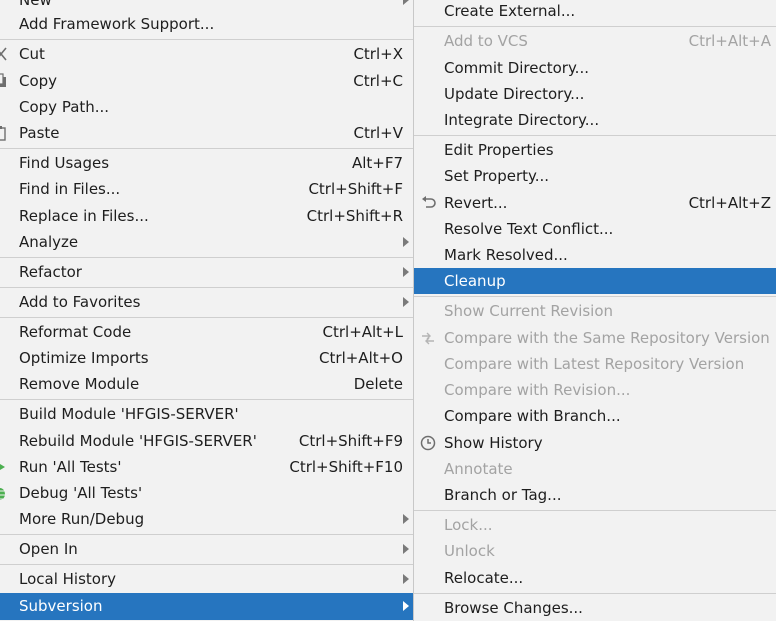  Describe the element at coordinates (378, 54) in the screenshot. I see `shortcut: Ctrl+X` at that location.